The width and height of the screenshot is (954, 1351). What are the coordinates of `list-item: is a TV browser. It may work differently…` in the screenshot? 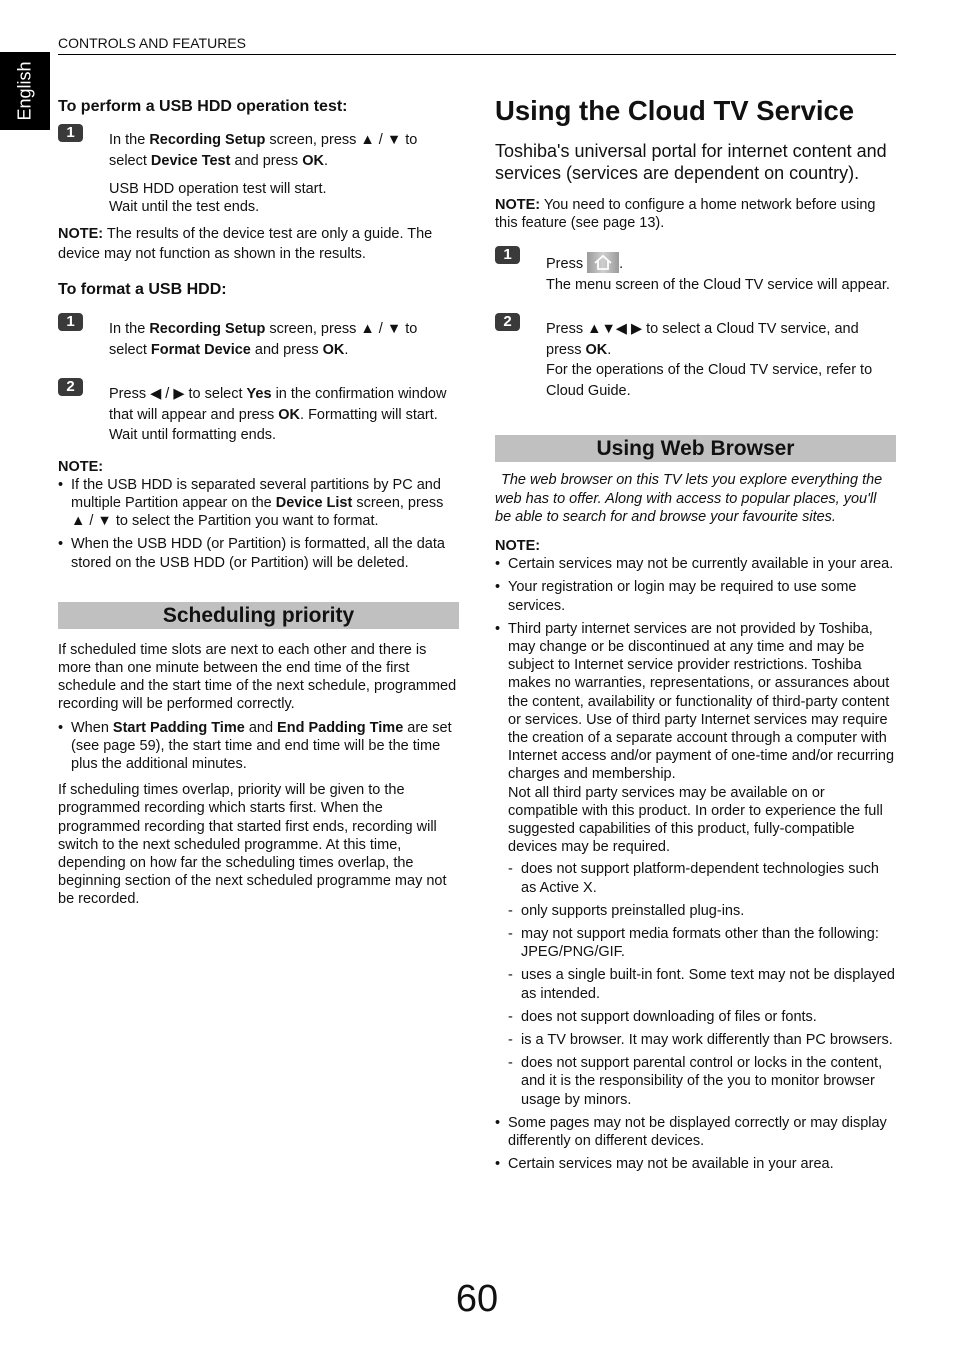 It's located at (702, 1040).